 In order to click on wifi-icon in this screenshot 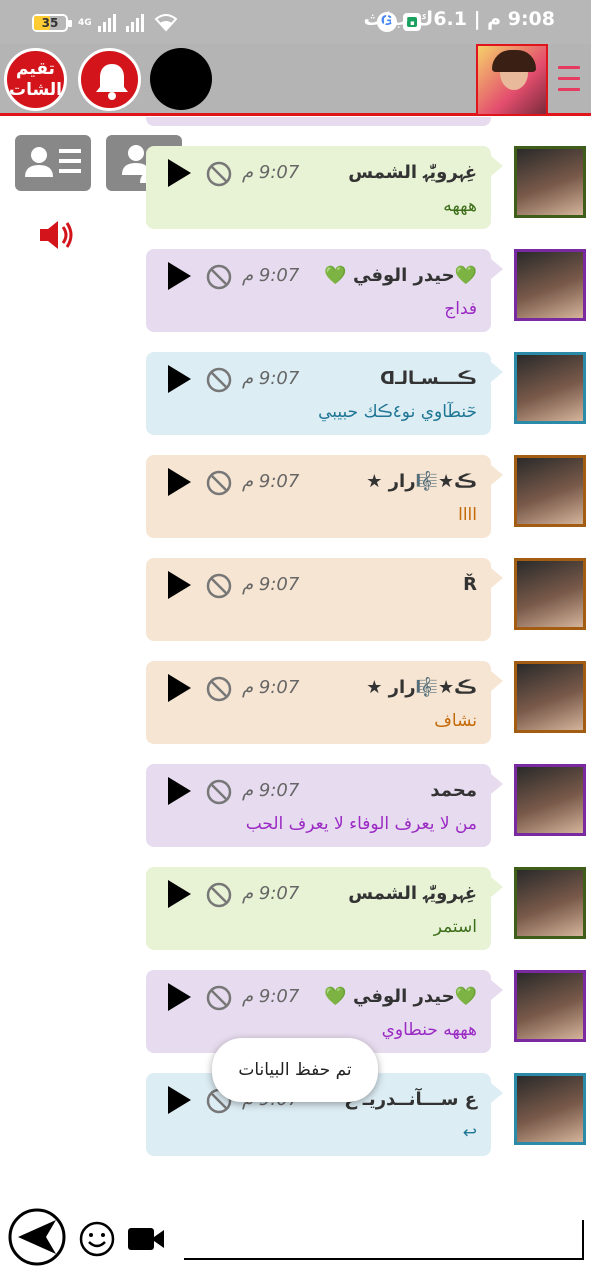, I will do `click(166, 23)`.